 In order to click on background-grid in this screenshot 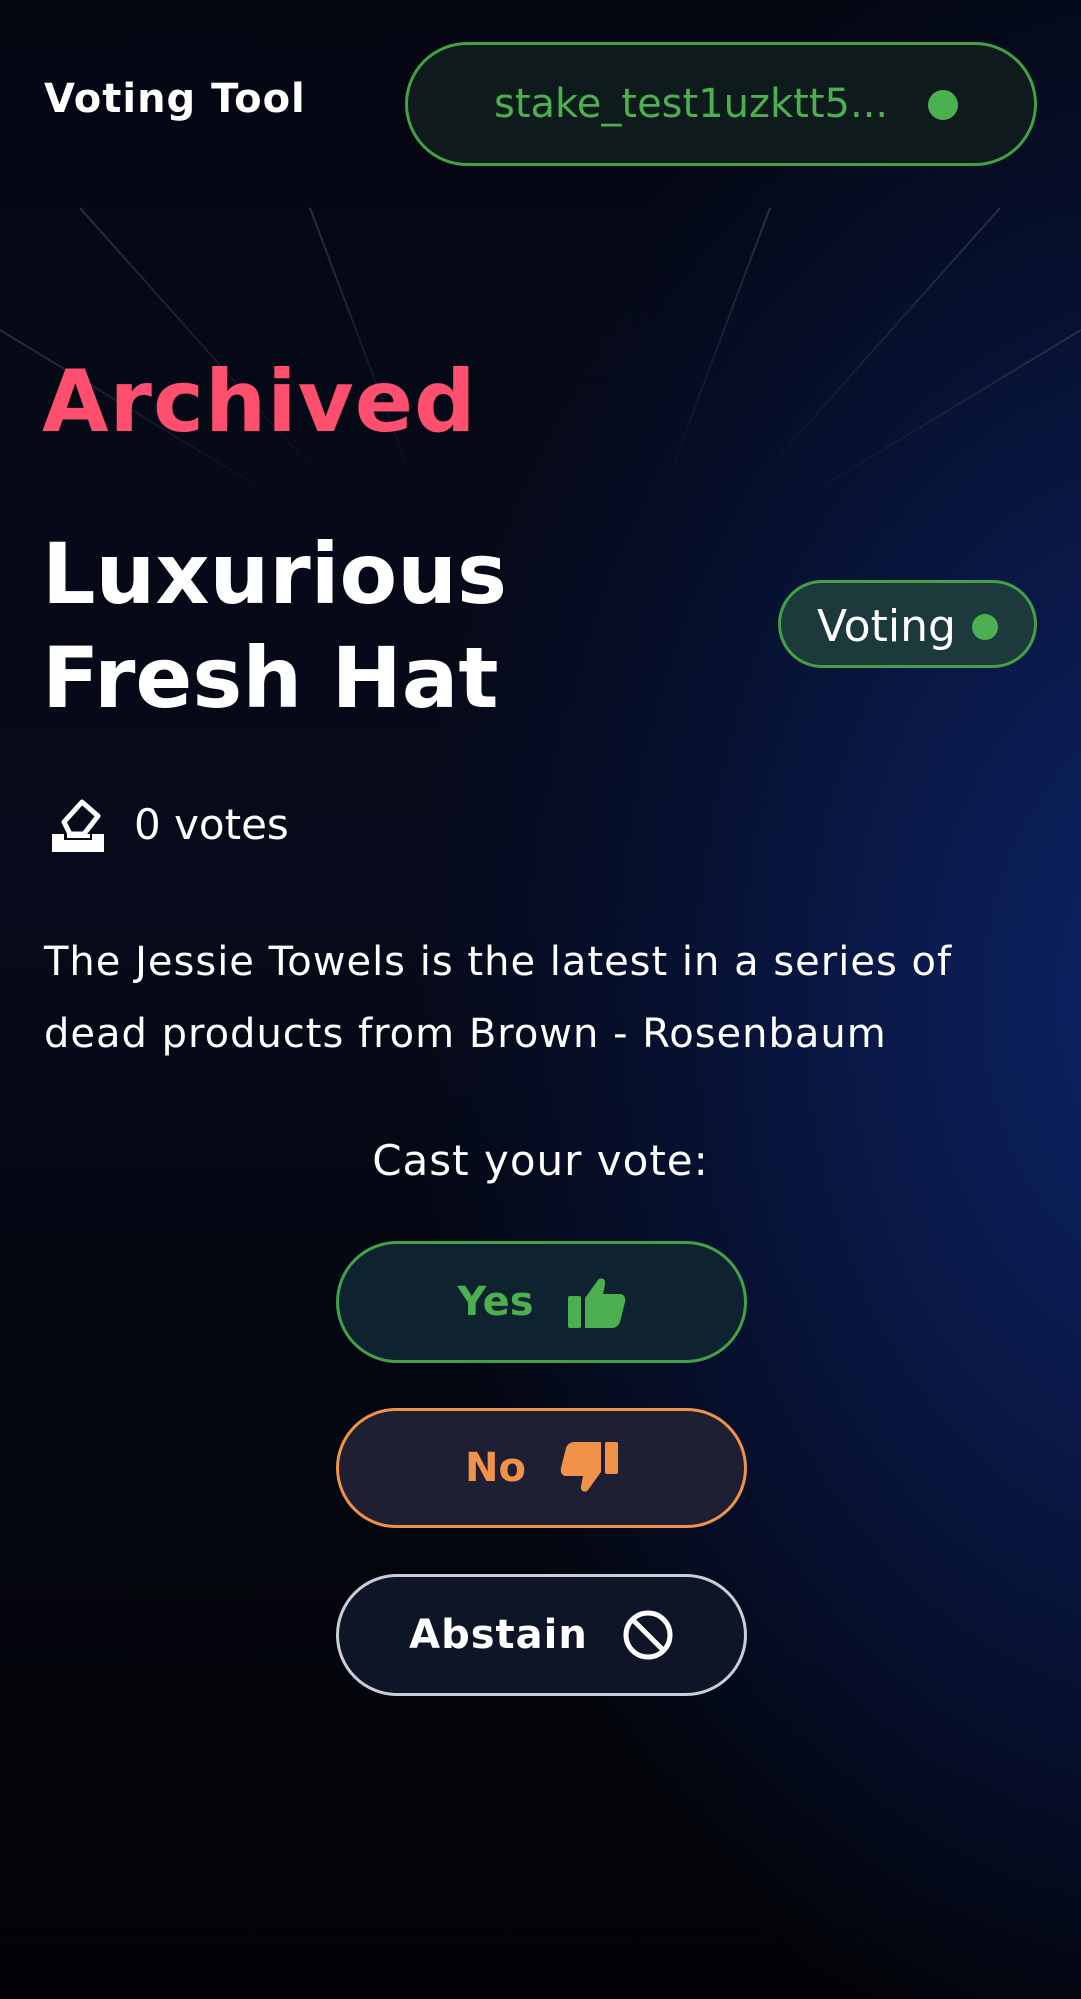, I will do `click(540, 353)`.